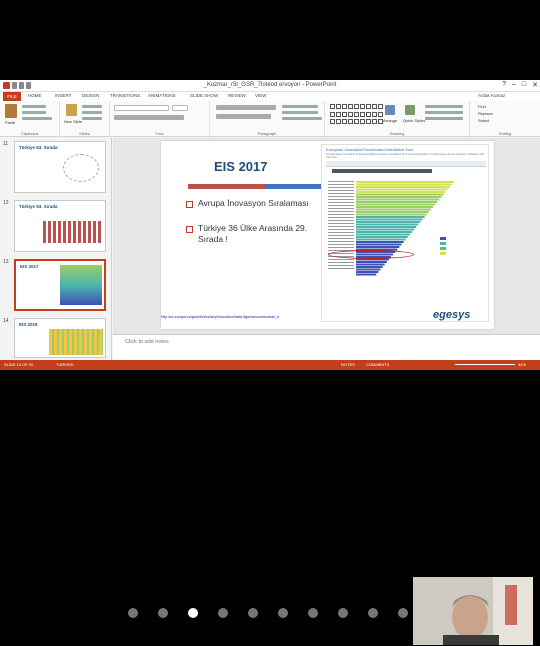 The image size is (540, 646). I want to click on group-label-editing: Editing, so click(505, 133).